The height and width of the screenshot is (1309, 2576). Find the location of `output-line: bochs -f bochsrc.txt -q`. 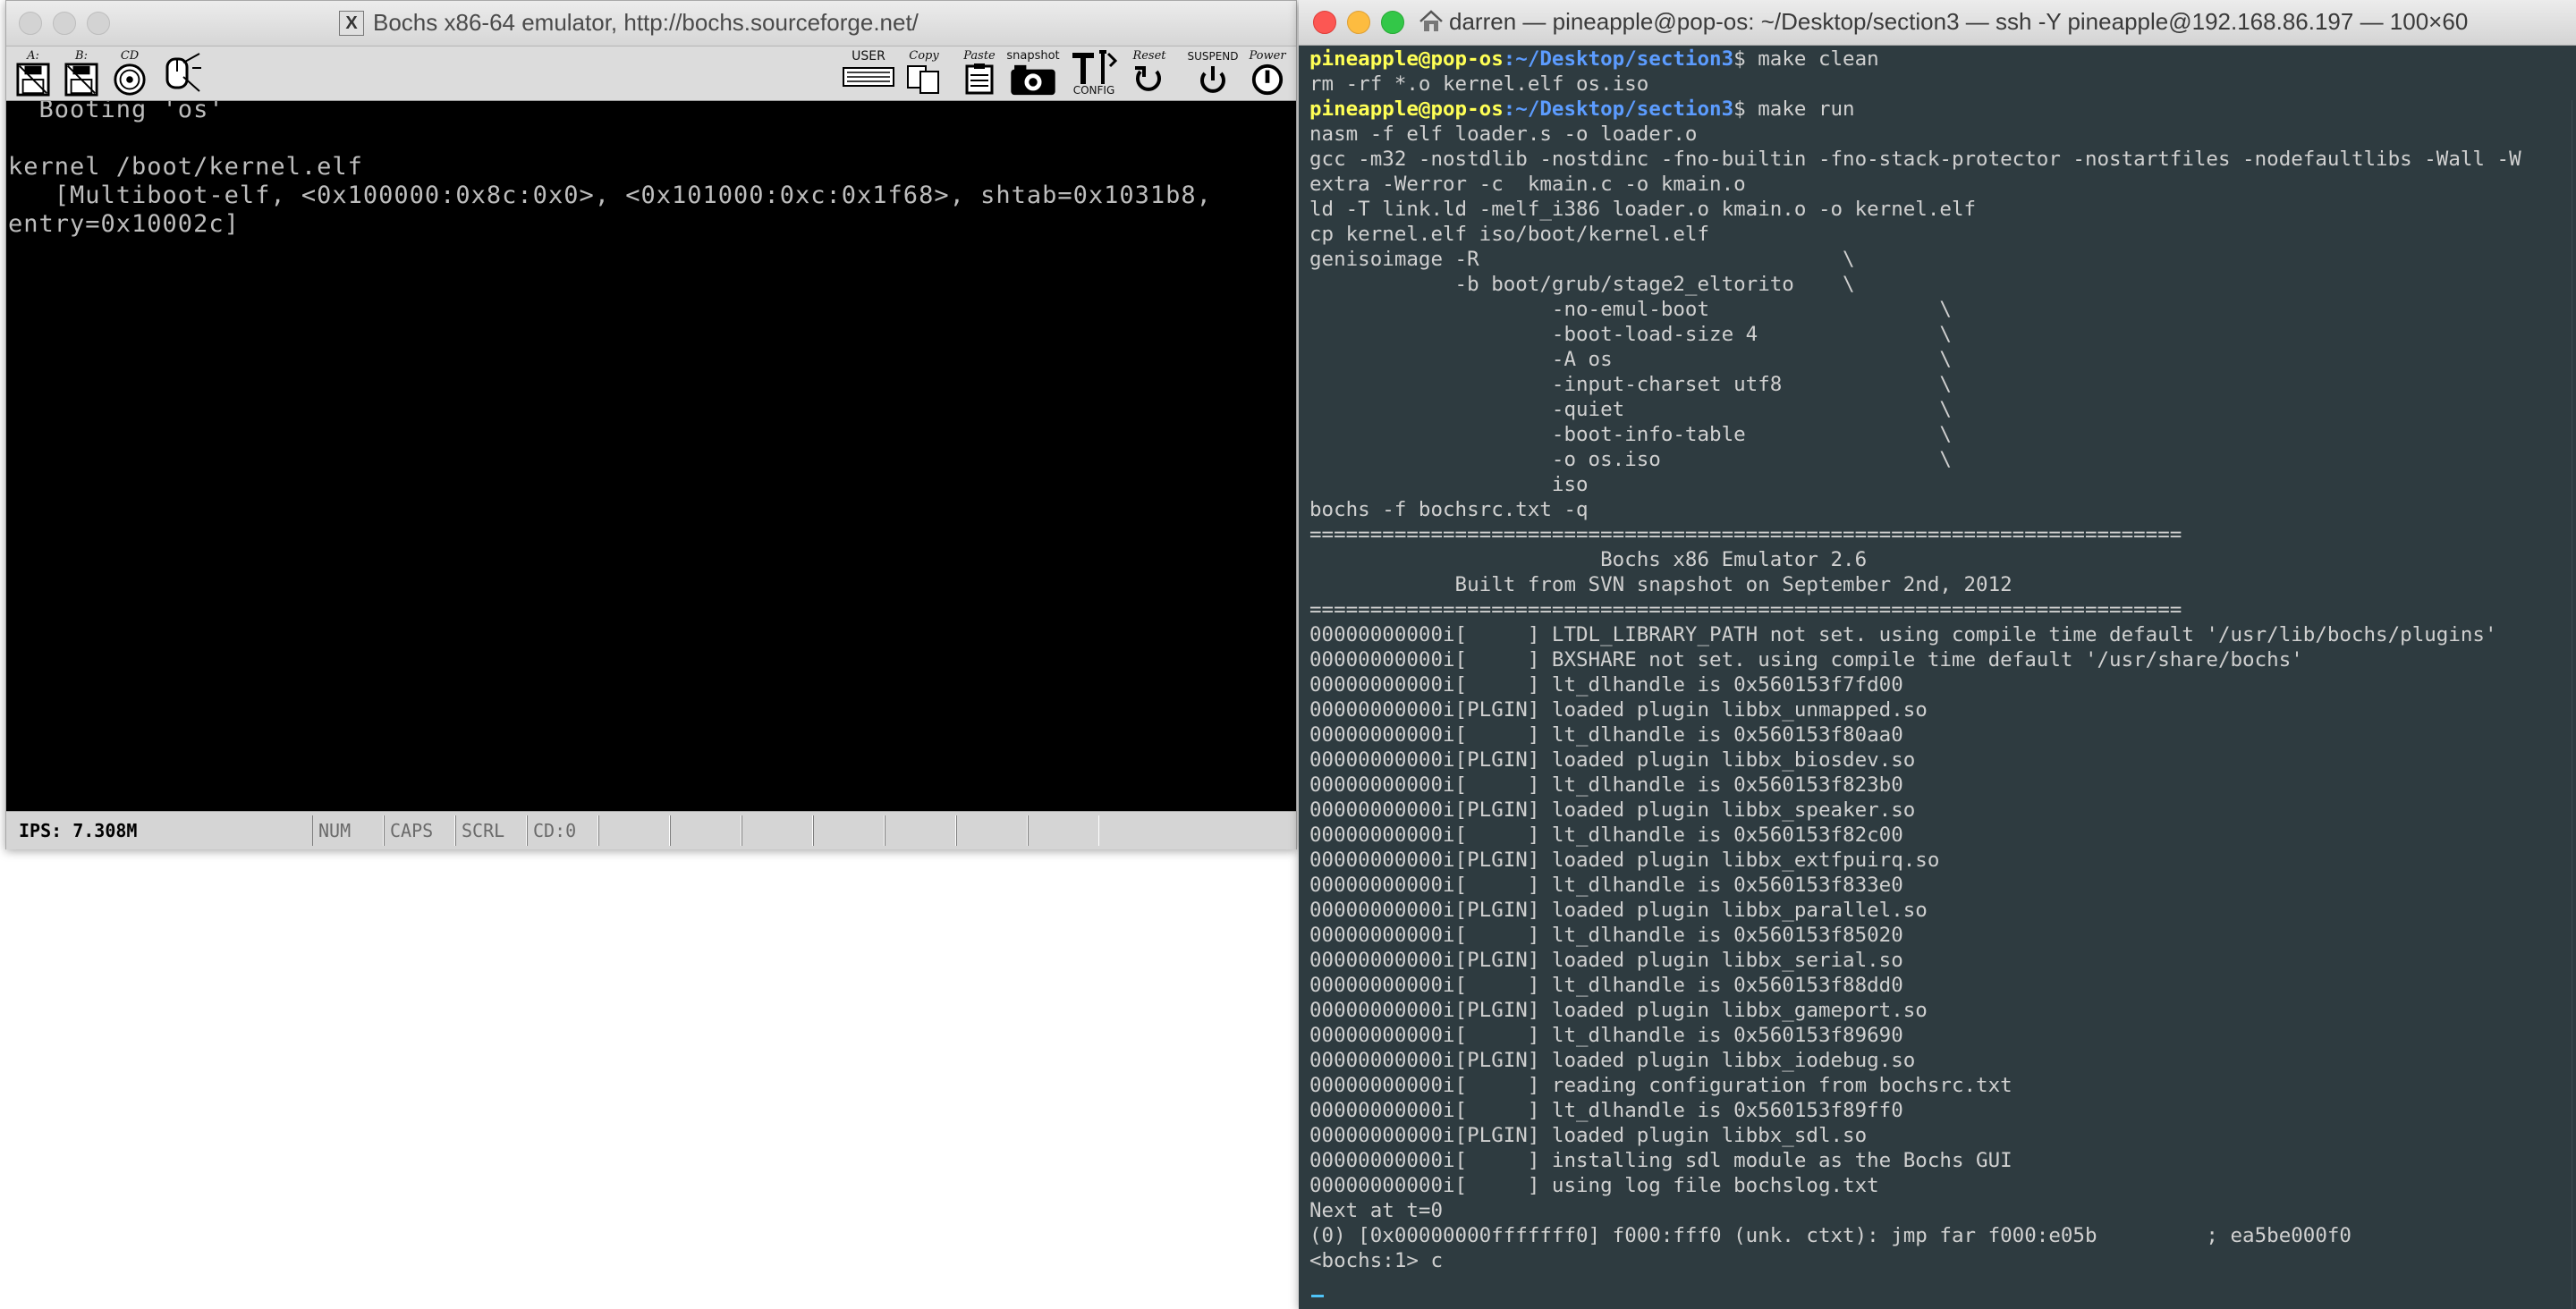

output-line: bochs -f bochsrc.txt -q is located at coordinates (1449, 509).